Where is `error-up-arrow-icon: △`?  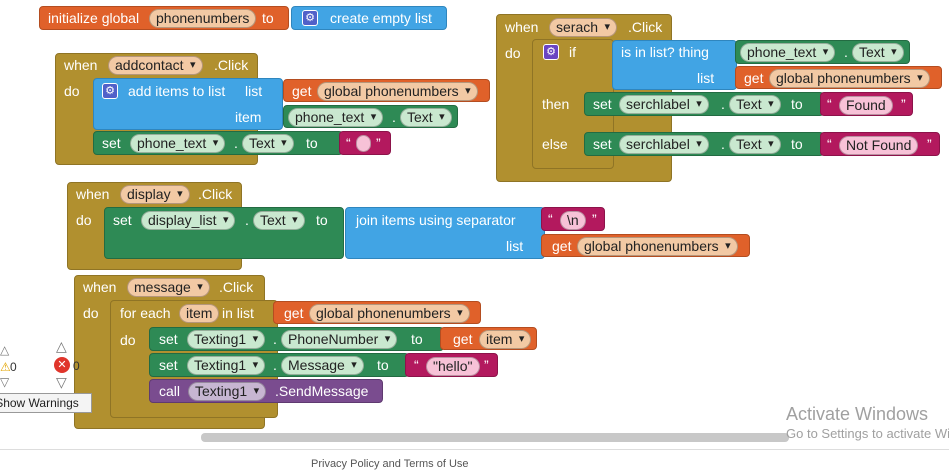
error-up-arrow-icon: △ is located at coordinates (61, 346).